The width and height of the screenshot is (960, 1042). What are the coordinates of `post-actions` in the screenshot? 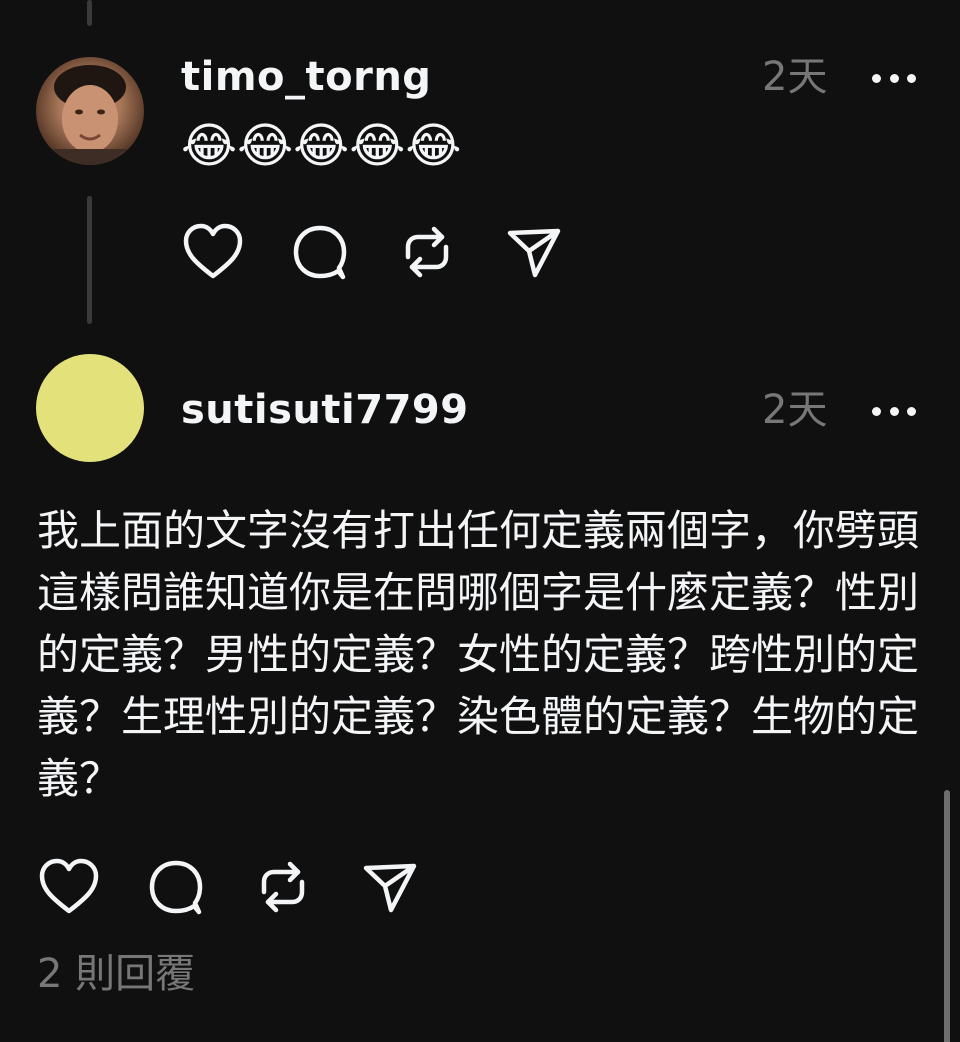 It's located at (229, 887).